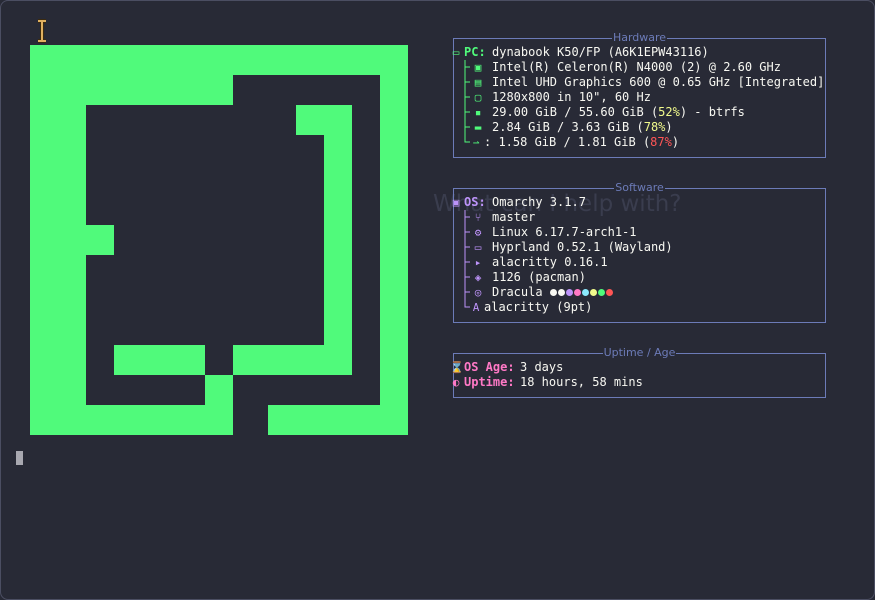 The height and width of the screenshot is (600, 875). I want to click on hourglass-icon: ⌛, so click(457, 367).